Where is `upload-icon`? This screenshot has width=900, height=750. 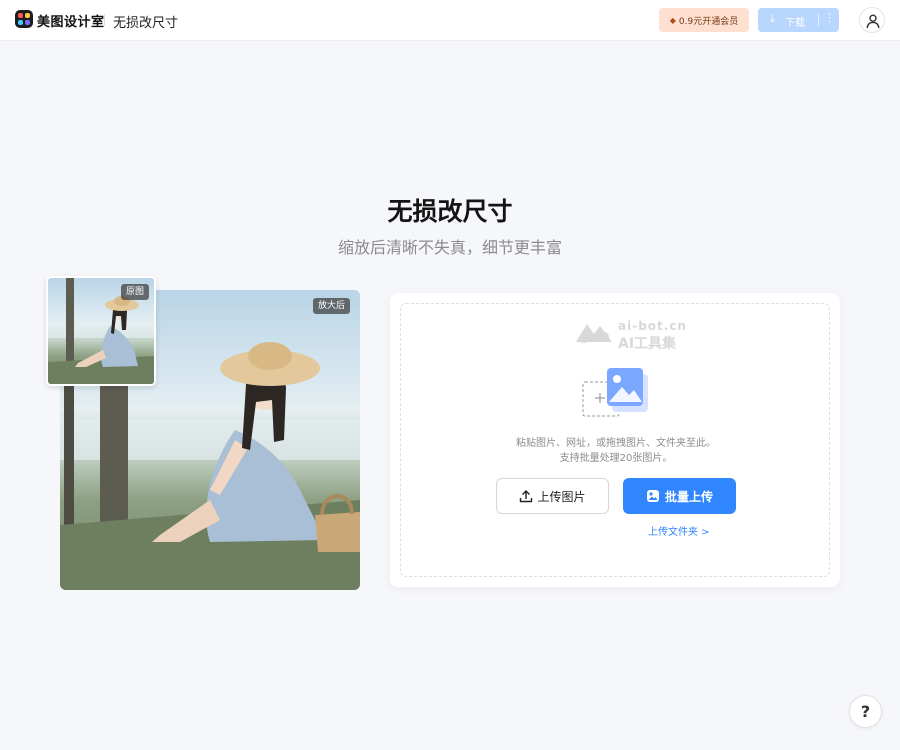
upload-icon is located at coordinates (526, 496).